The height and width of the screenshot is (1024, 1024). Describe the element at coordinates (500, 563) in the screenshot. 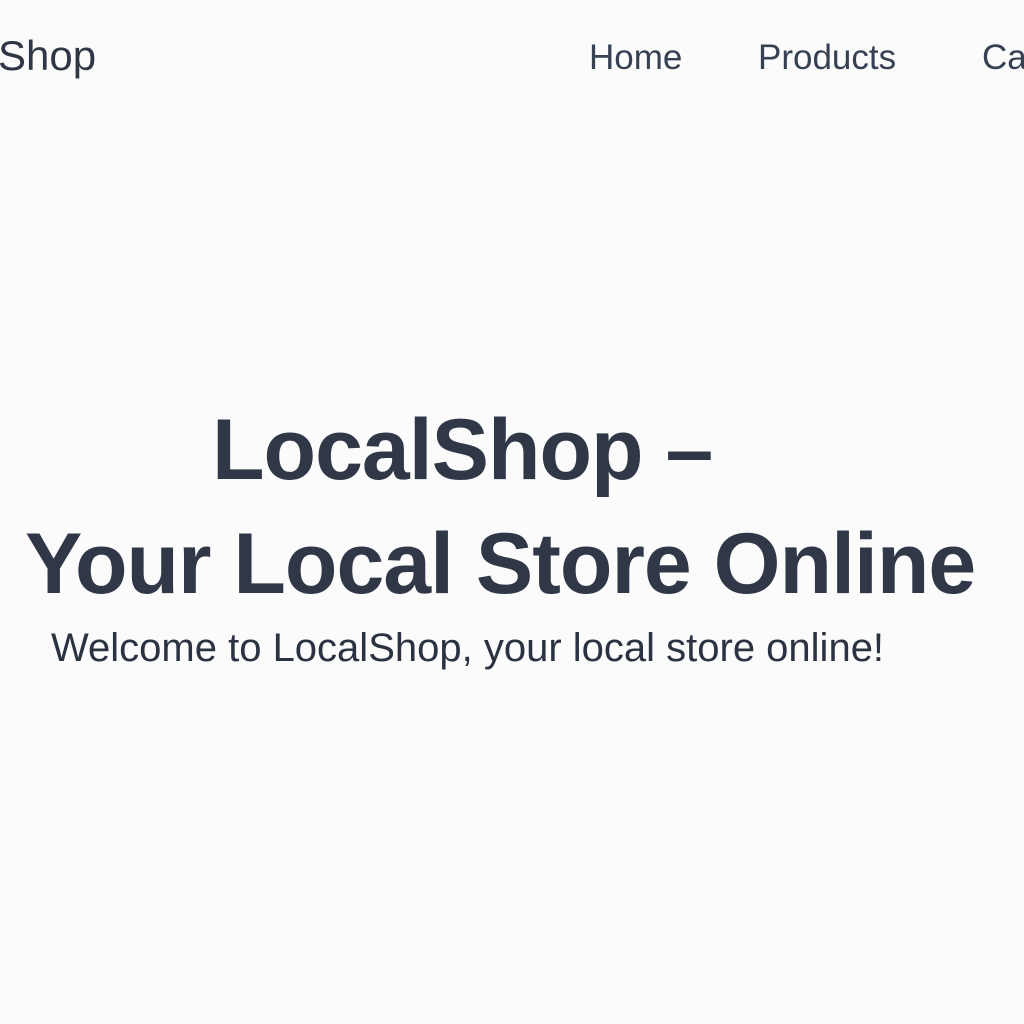

I see `hero-title-line-2: Your Local Store Online` at that location.